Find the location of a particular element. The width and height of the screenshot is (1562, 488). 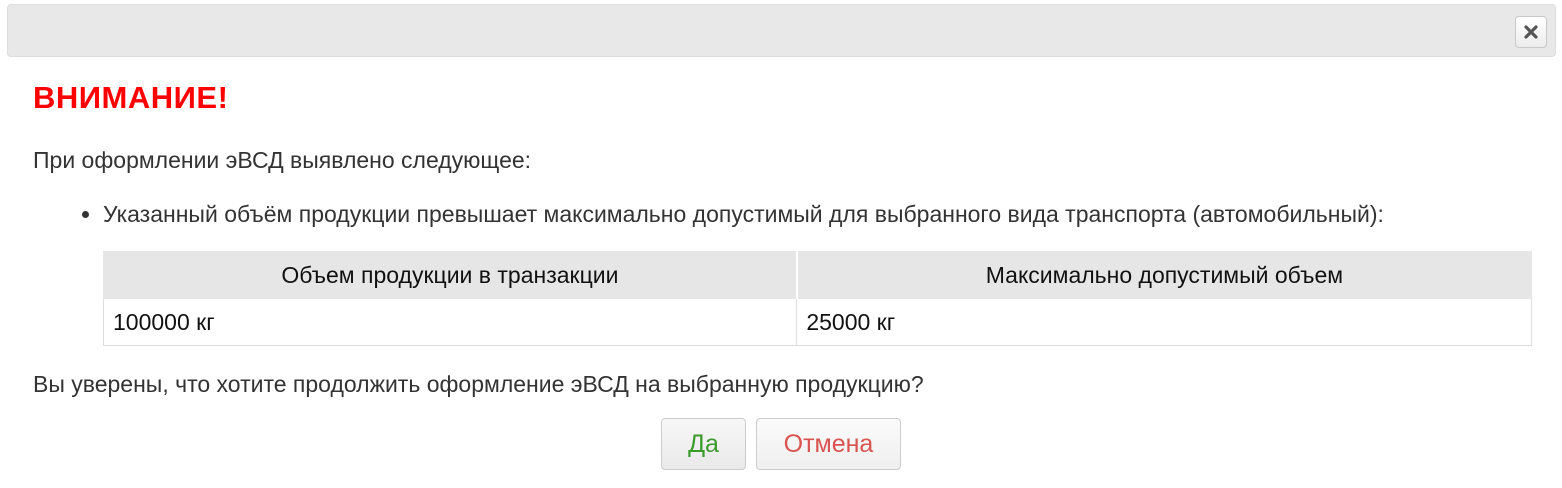

intro-text: При оформлении эВСД выявлено следующее: is located at coordinates (282, 160).